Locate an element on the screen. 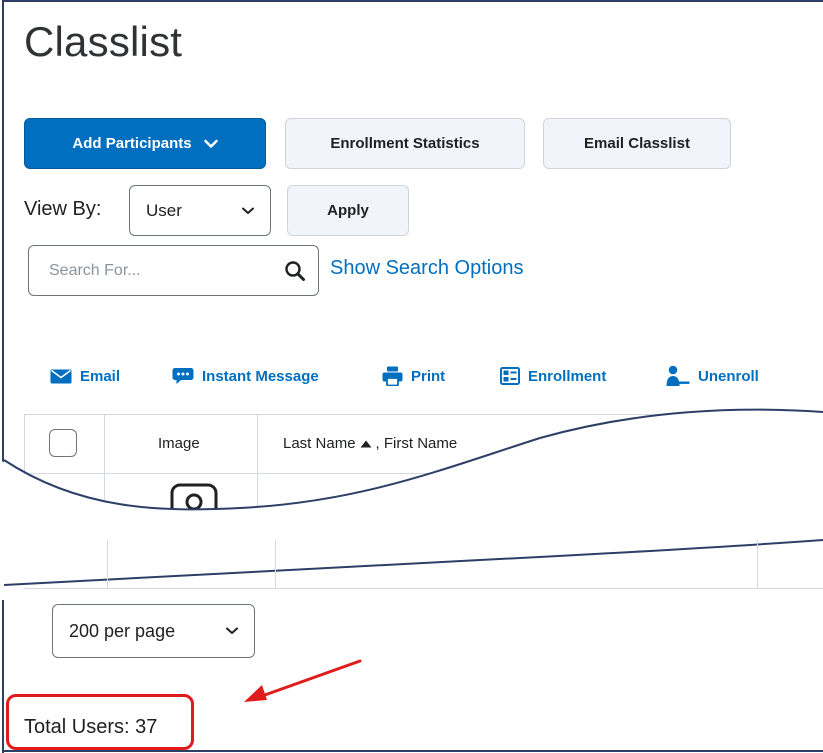  print-action-label: Print is located at coordinates (428, 376).